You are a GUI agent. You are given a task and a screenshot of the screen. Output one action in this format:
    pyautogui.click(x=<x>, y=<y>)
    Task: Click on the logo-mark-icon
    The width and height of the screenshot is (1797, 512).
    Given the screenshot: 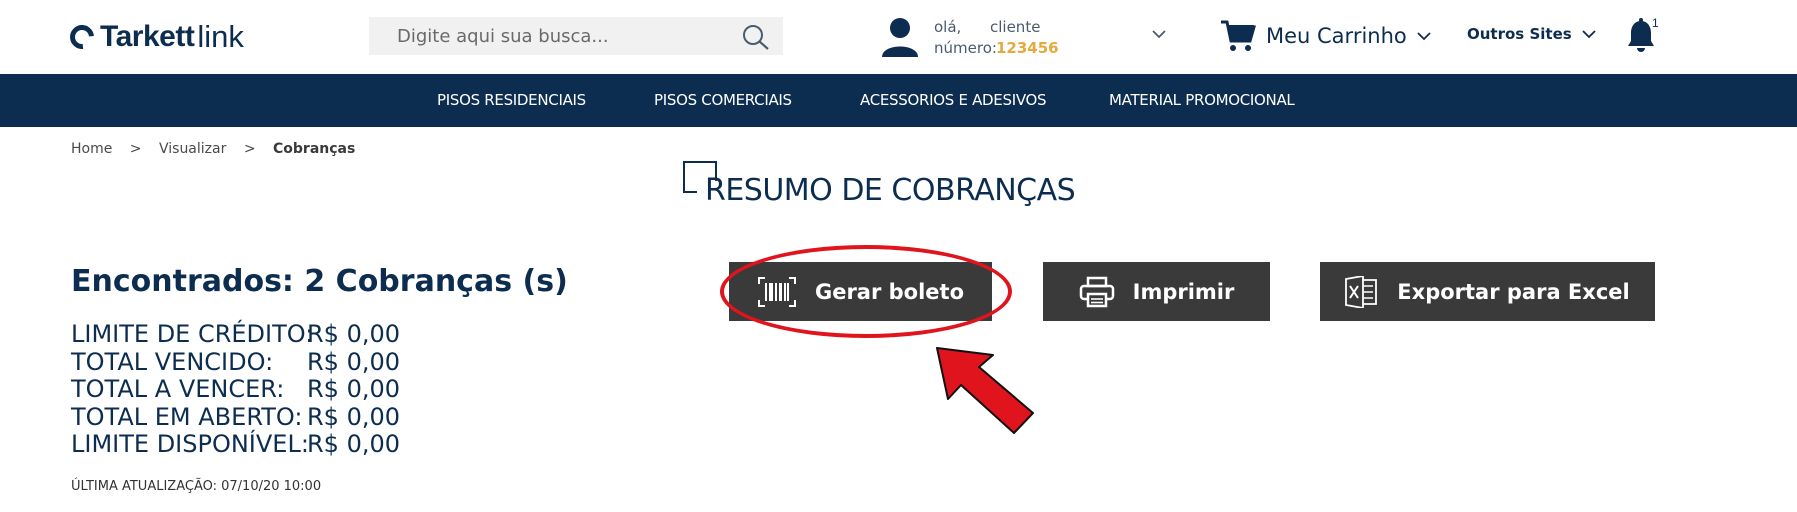 What is the action you would take?
    pyautogui.click(x=82, y=37)
    